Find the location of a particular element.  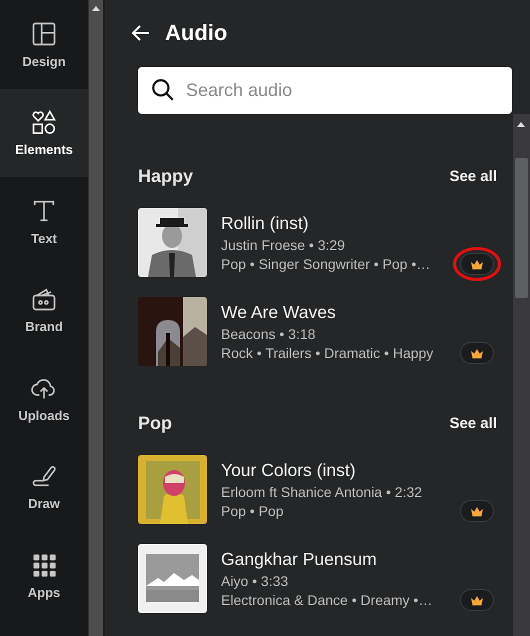

nav-item: Text is located at coordinates (44, 221).